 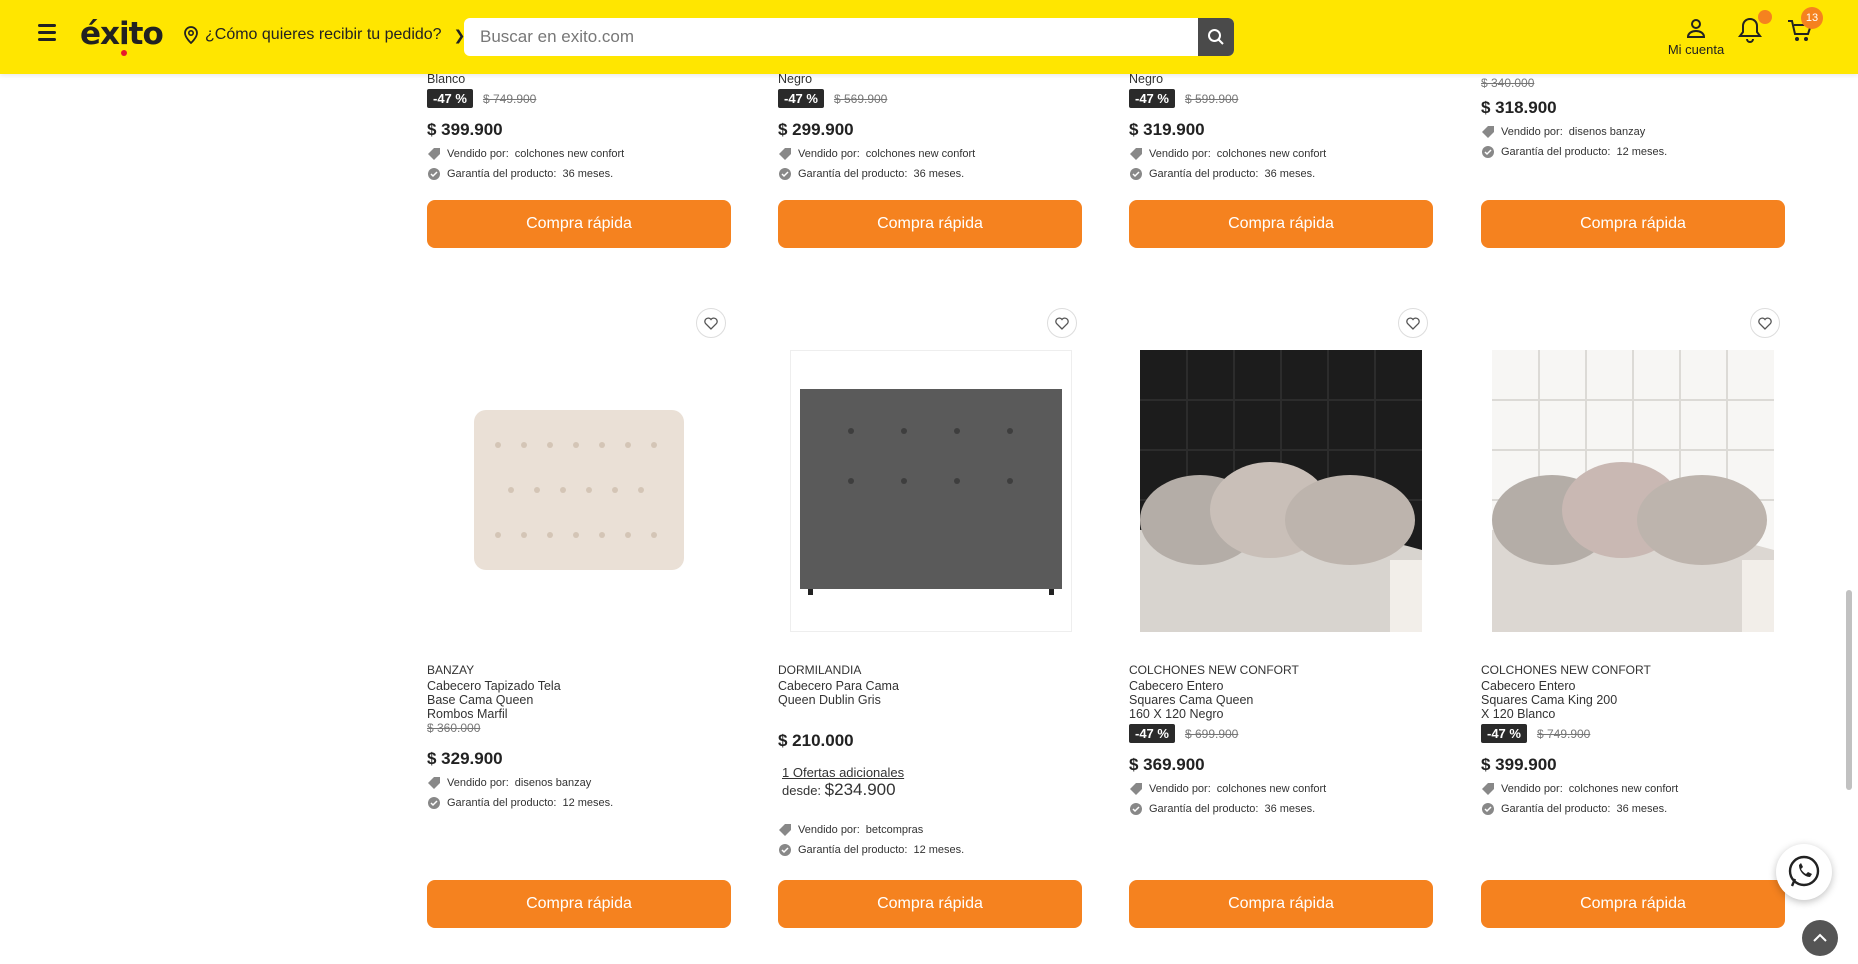 I want to click on product-color: Blanco, so click(x=446, y=79).